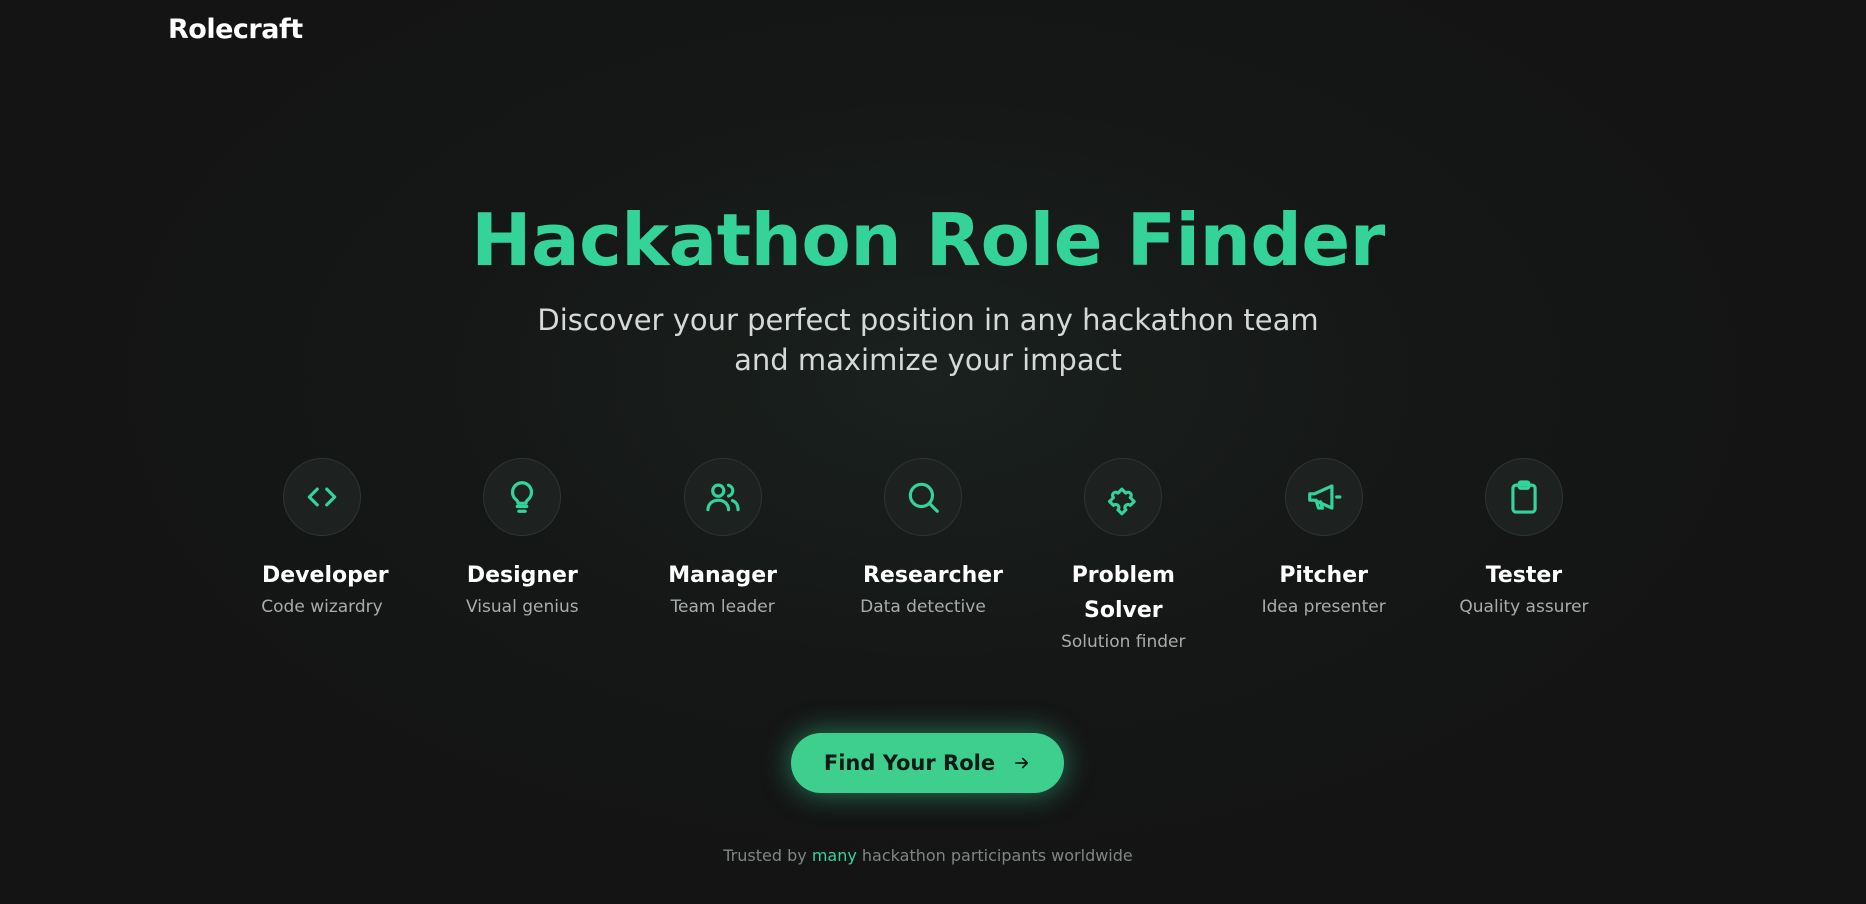 This screenshot has width=1866, height=904. What do you see at coordinates (928, 240) in the screenshot?
I see `page-title: Hackathon Role Finder` at bounding box center [928, 240].